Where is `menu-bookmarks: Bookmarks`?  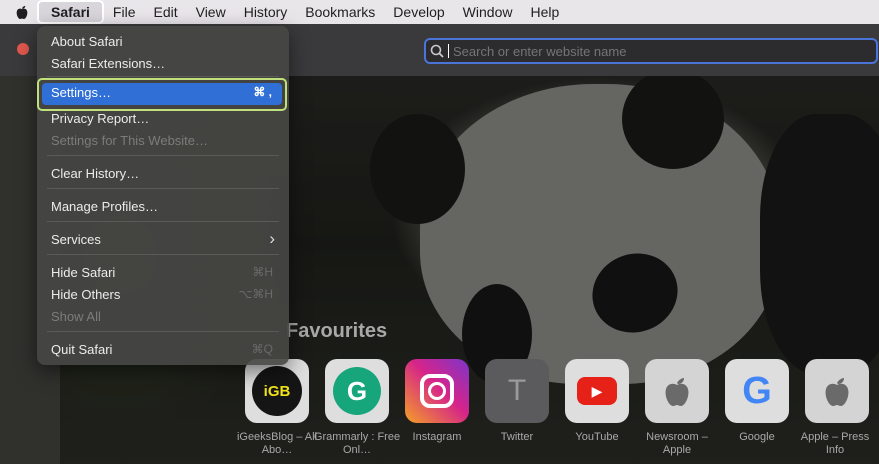 menu-bookmarks: Bookmarks is located at coordinates (340, 12).